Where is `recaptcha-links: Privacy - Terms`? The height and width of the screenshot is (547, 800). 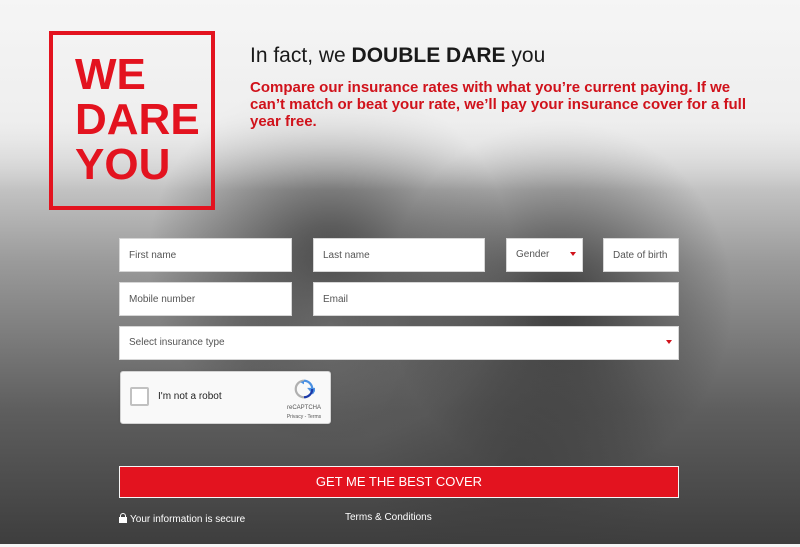 recaptcha-links: Privacy - Terms is located at coordinates (304, 417).